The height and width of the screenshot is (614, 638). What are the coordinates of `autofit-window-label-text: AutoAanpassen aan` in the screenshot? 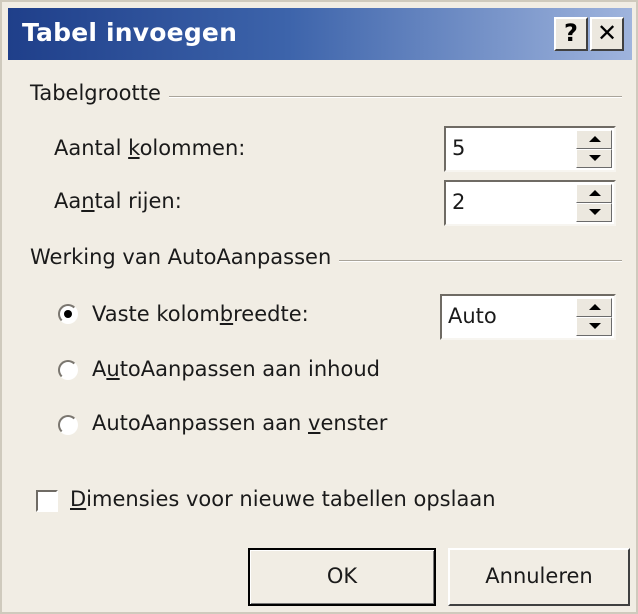 It's located at (200, 423).